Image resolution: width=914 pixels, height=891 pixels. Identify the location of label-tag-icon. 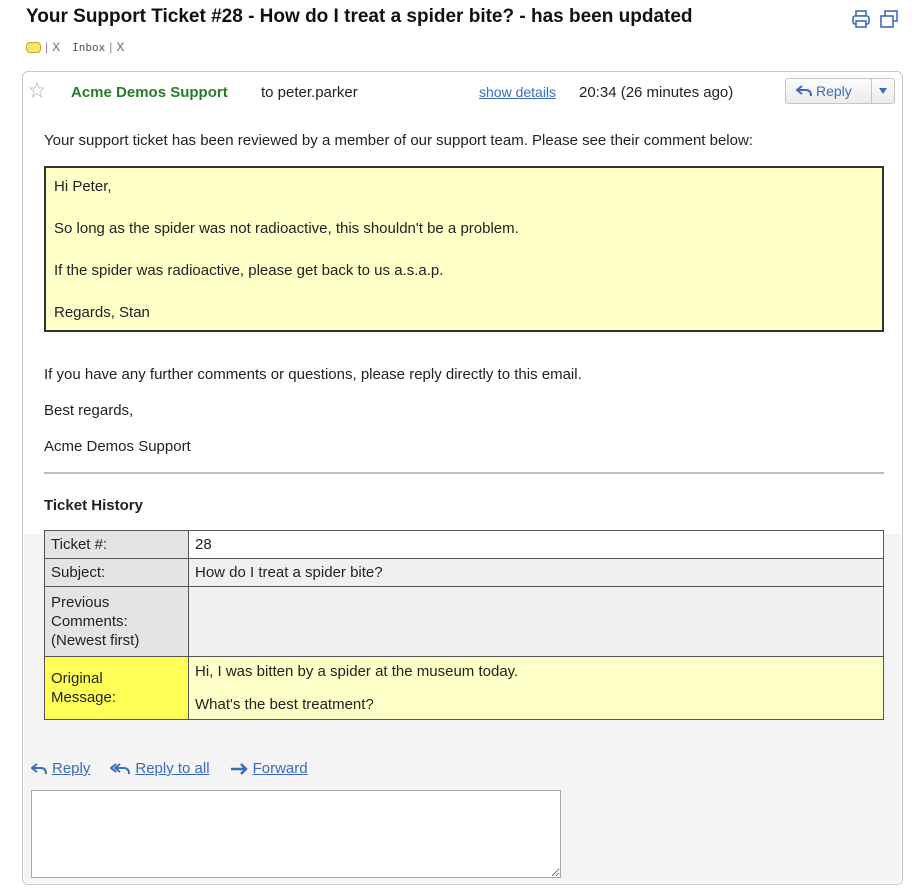
(33, 47).